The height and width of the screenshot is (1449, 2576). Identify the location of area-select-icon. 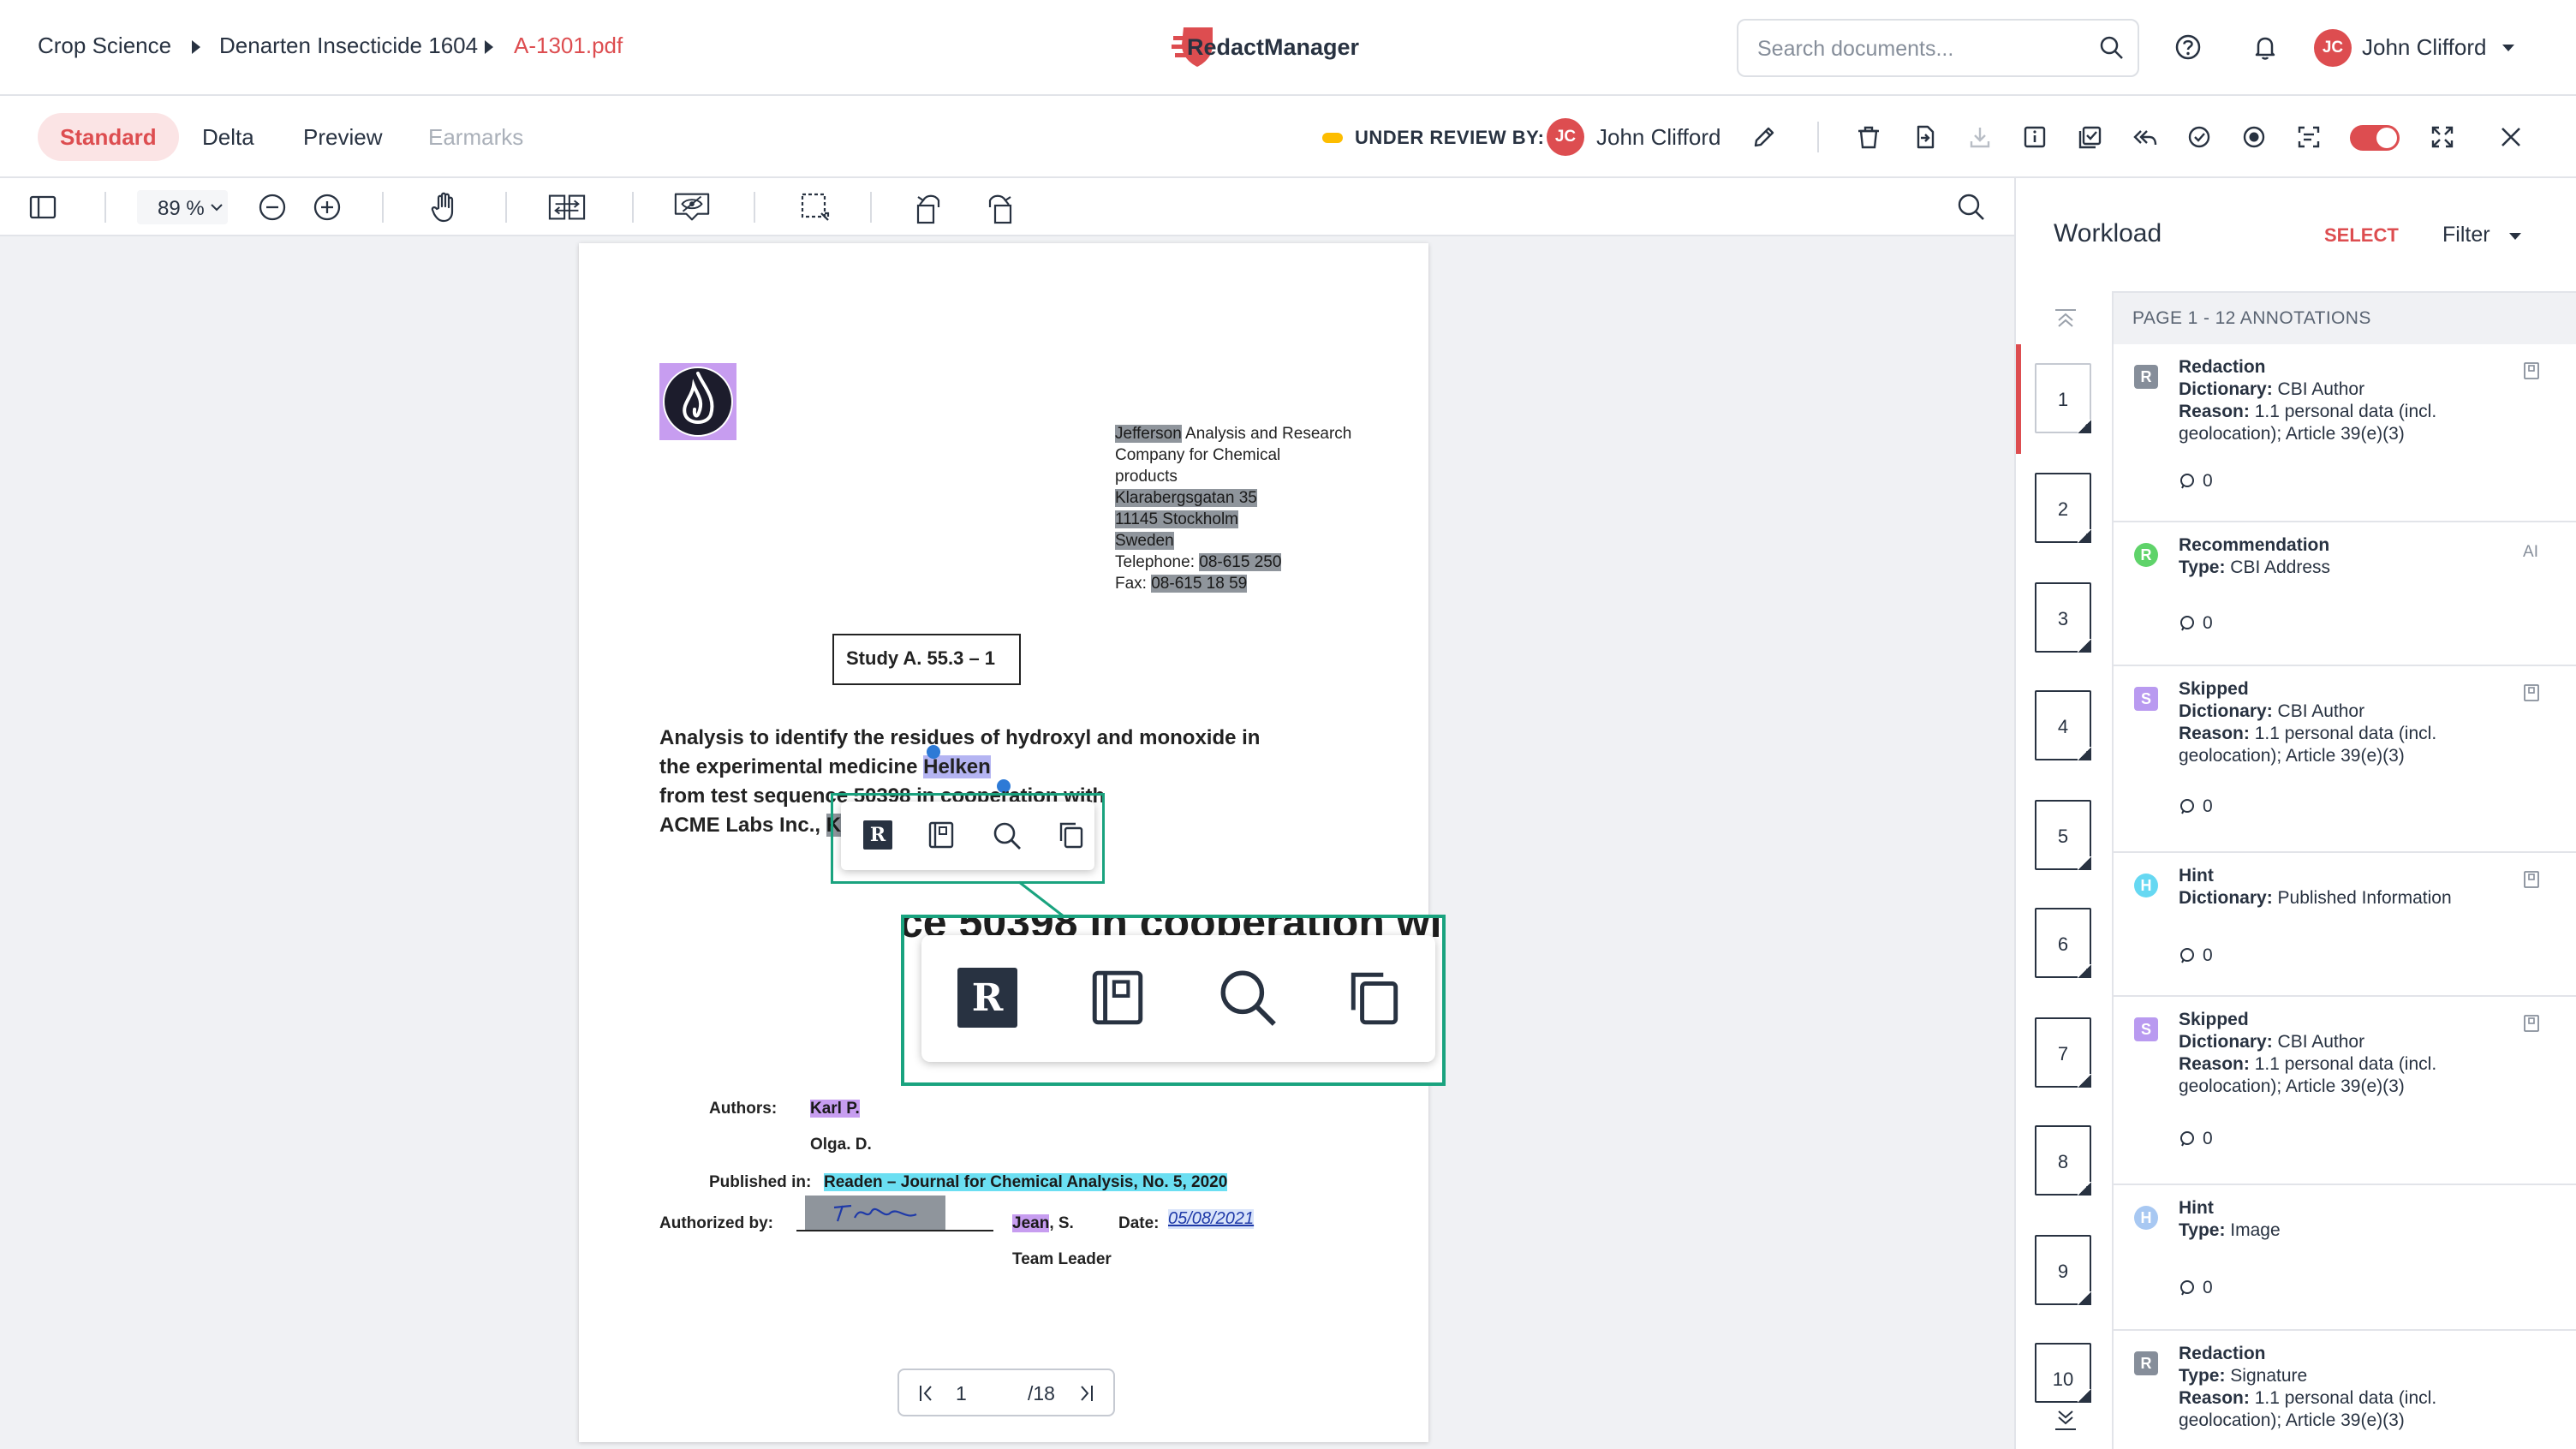
(815, 207).